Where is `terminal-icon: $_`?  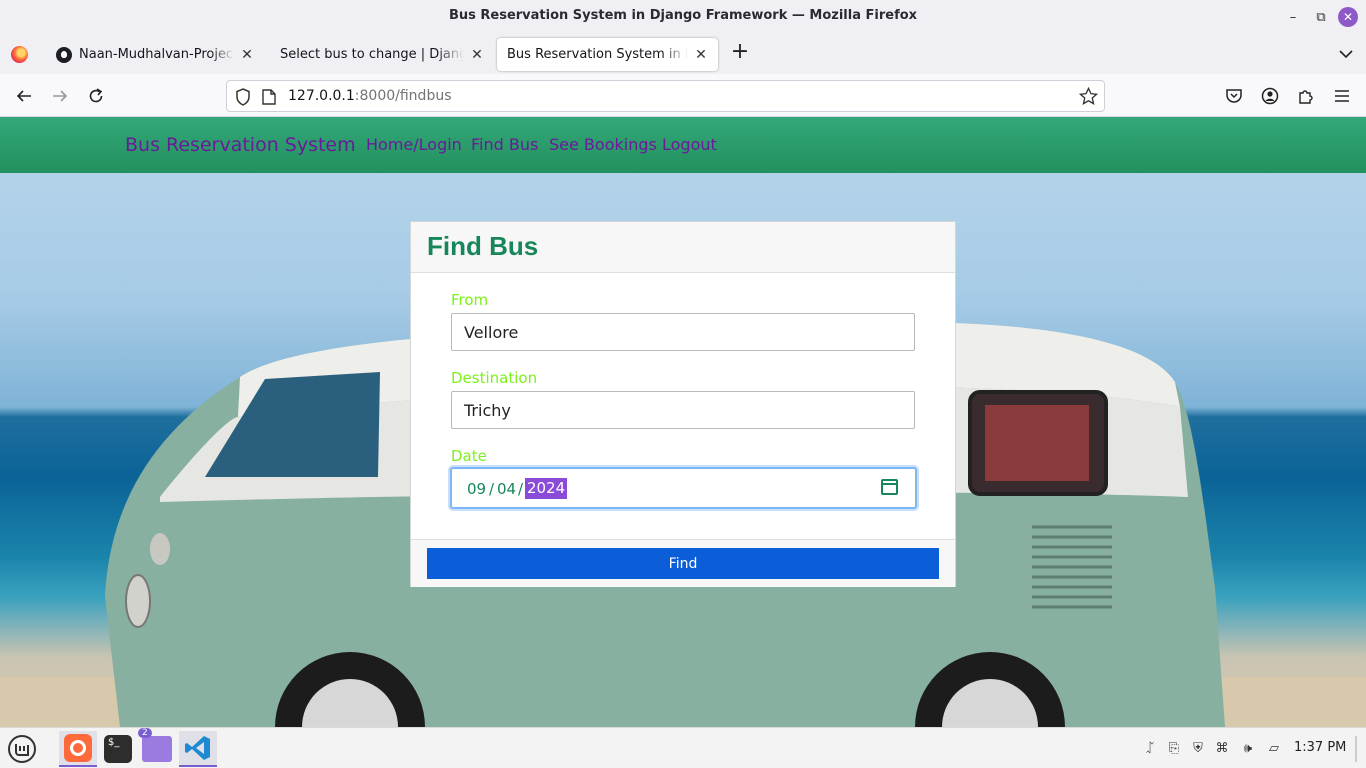 terminal-icon: $_ is located at coordinates (118, 749).